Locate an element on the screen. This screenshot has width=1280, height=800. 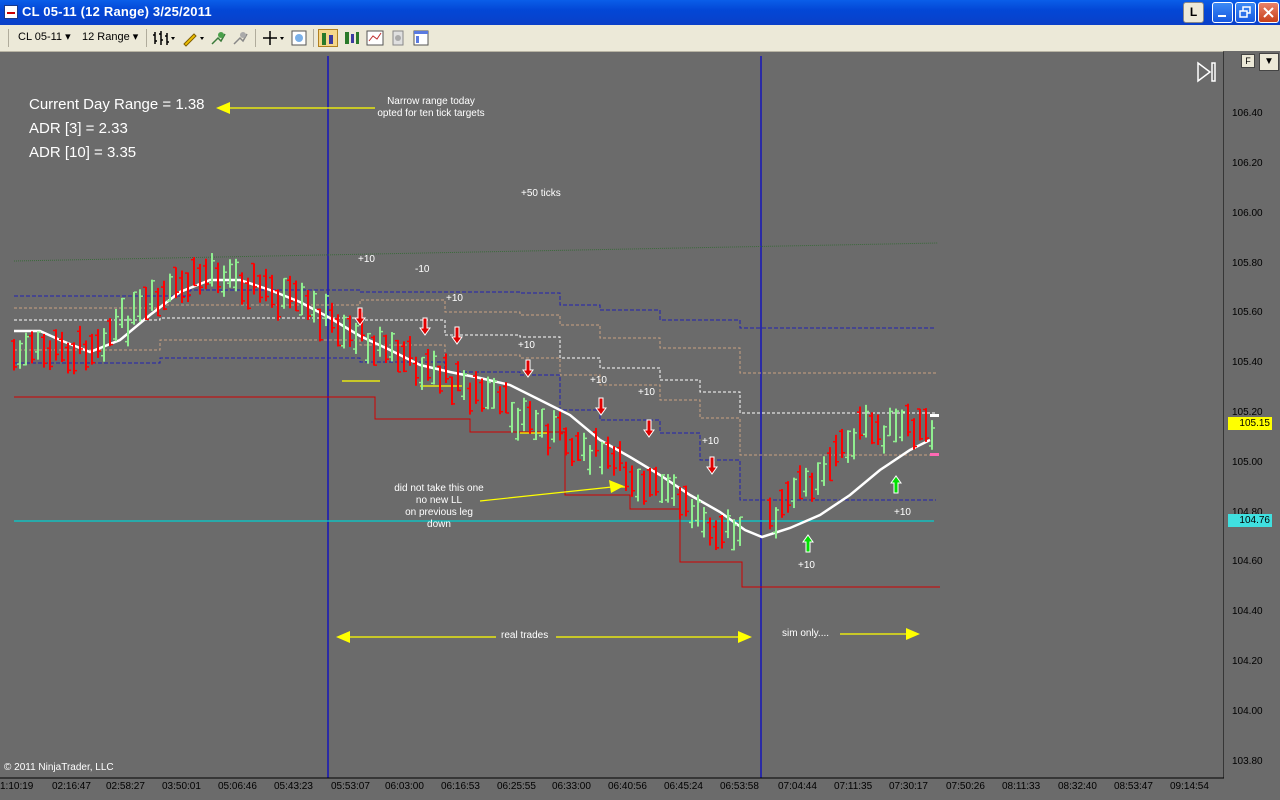
price-tick-label: 106.00 is located at coordinates (1247, 213).